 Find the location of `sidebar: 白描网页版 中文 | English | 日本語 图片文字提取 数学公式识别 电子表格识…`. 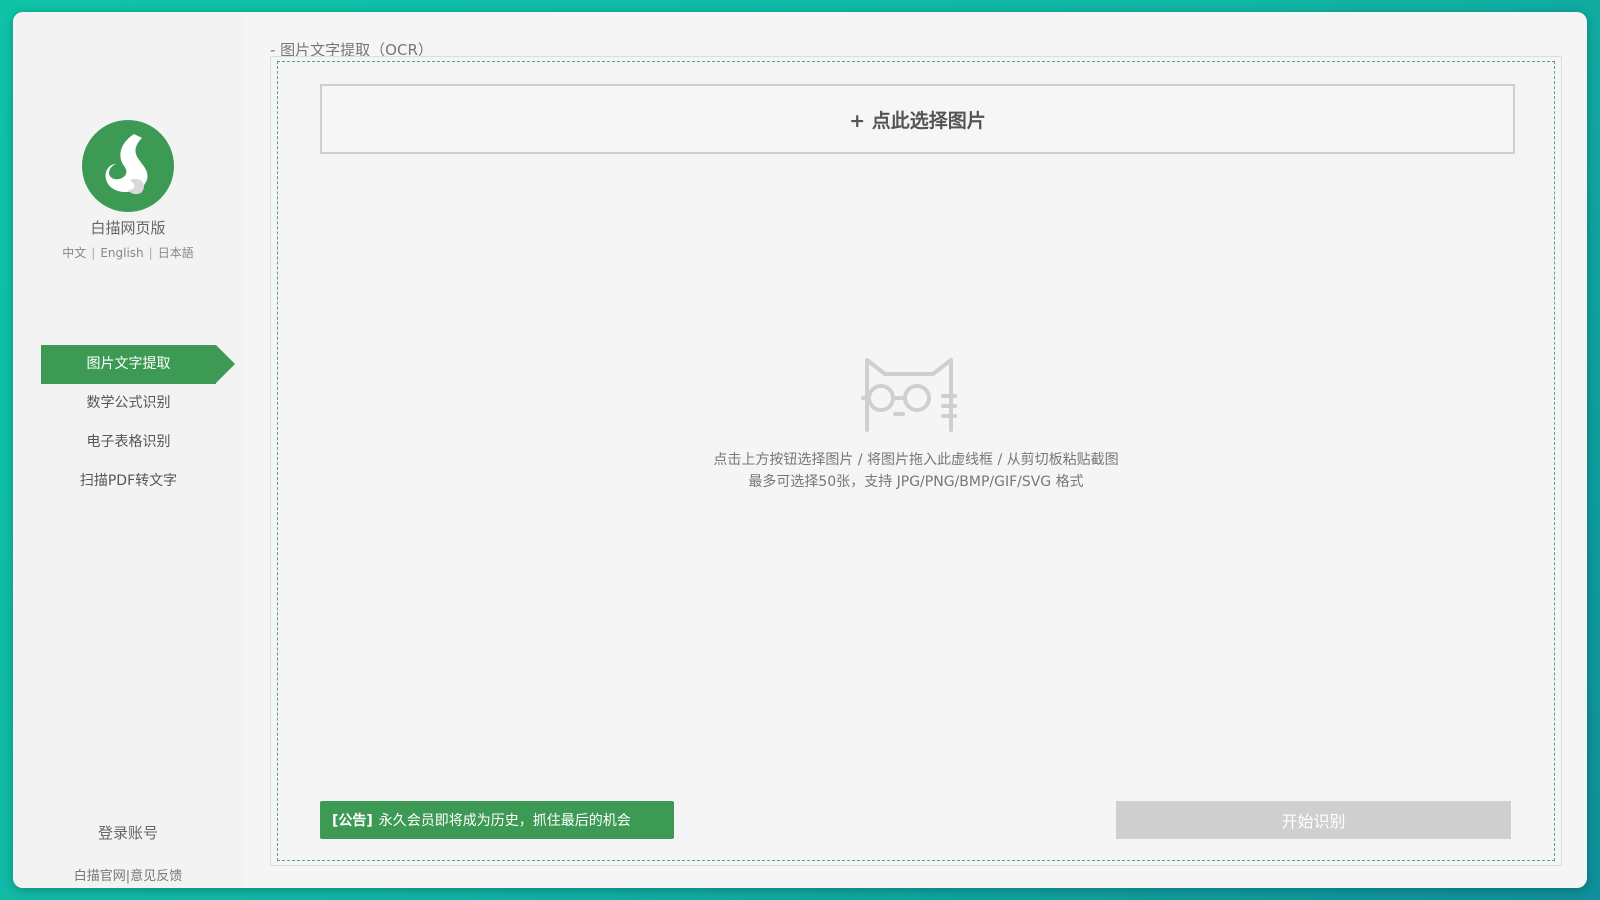

sidebar: 白描网页版 中文 | English | 日本語 图片文字提取 数学公式识别 电子表格识… is located at coordinates (128, 450).